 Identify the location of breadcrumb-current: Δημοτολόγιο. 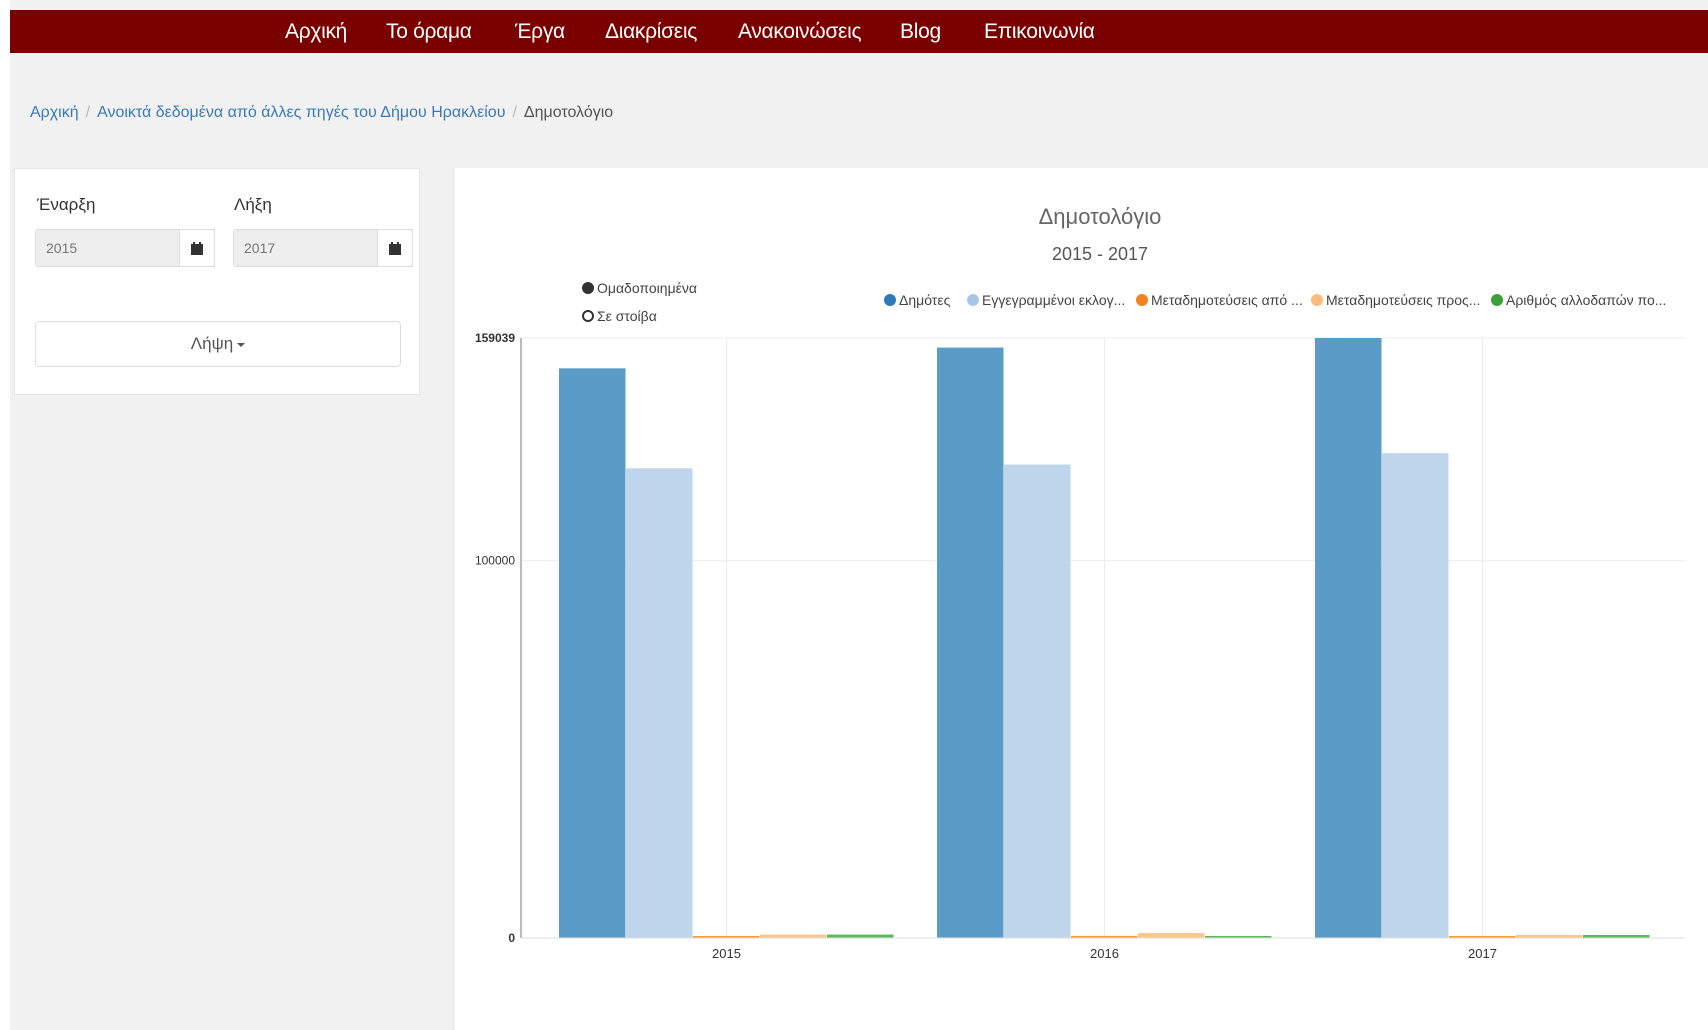
(568, 112).